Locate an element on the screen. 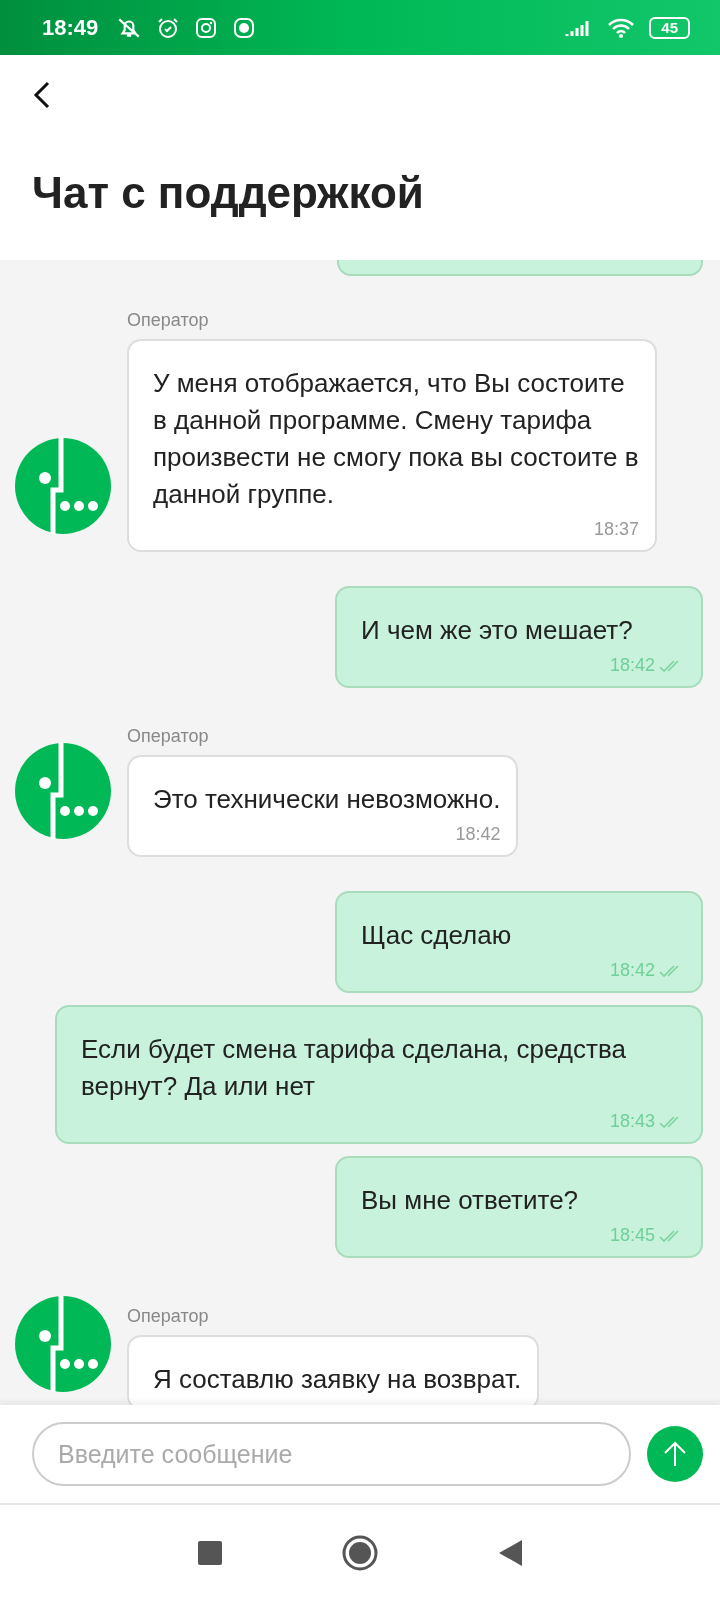 The width and height of the screenshot is (720, 1600). message-text: Щас сделаю is located at coordinates (437, 935).